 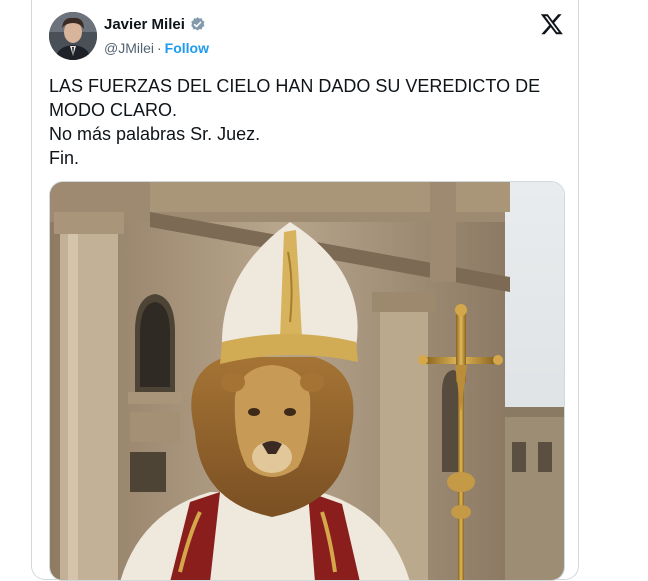 What do you see at coordinates (155, 134) in the screenshot?
I see `tweet-line: No más palabras Sr. Juez.` at bounding box center [155, 134].